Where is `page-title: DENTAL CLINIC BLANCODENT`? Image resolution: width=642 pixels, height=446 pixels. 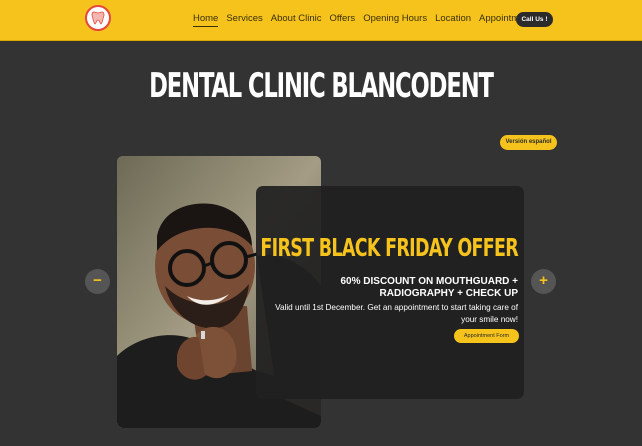
page-title: DENTAL CLINIC BLANCODENT is located at coordinates (321, 86).